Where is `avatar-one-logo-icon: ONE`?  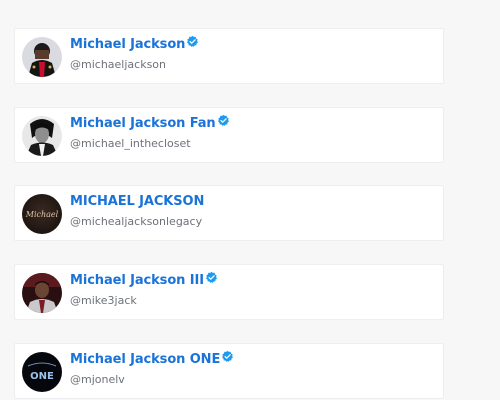 avatar-one-logo-icon: ONE is located at coordinates (42, 372).